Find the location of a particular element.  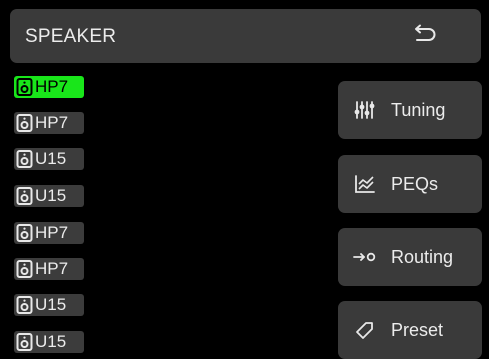

speaker-item-4: U15 is located at coordinates (49, 196).